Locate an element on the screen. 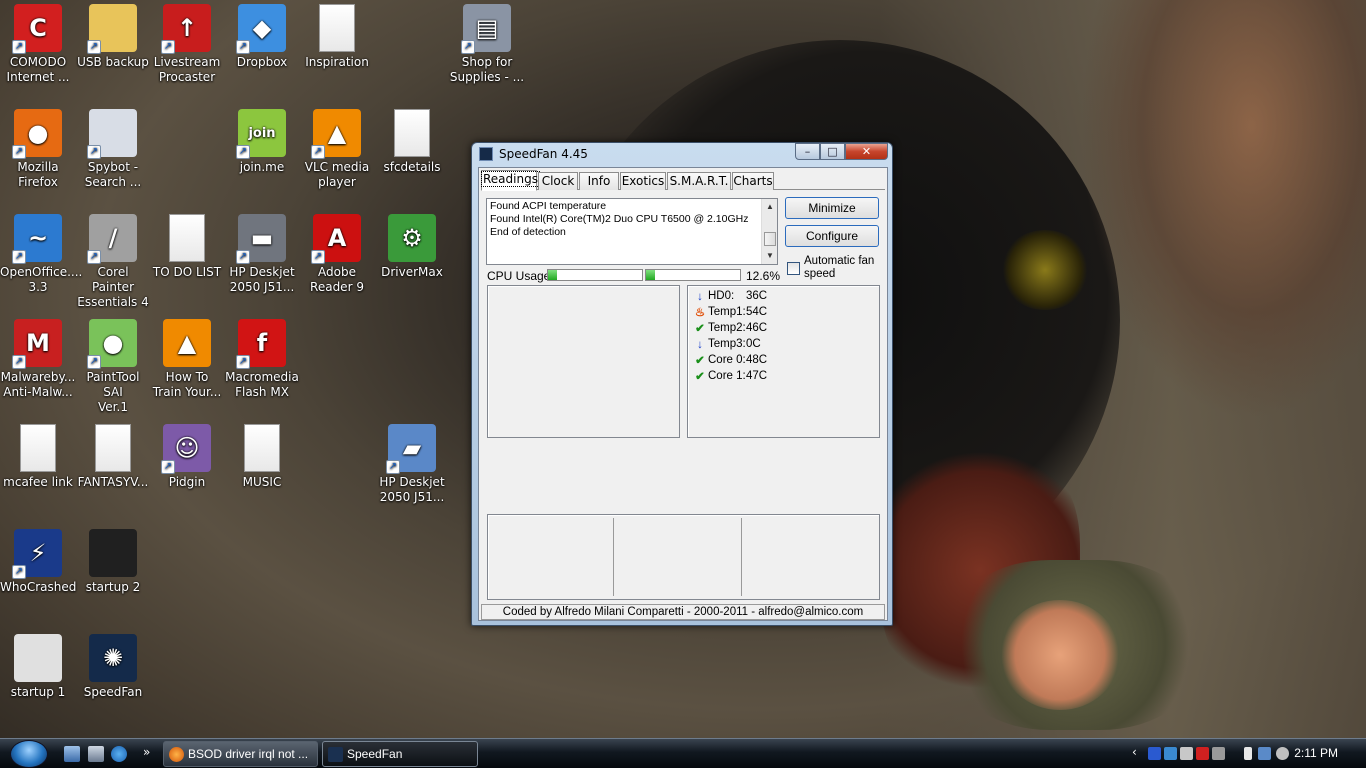  temperature-row: ♨ Temp1: 54C is located at coordinates (783, 312).